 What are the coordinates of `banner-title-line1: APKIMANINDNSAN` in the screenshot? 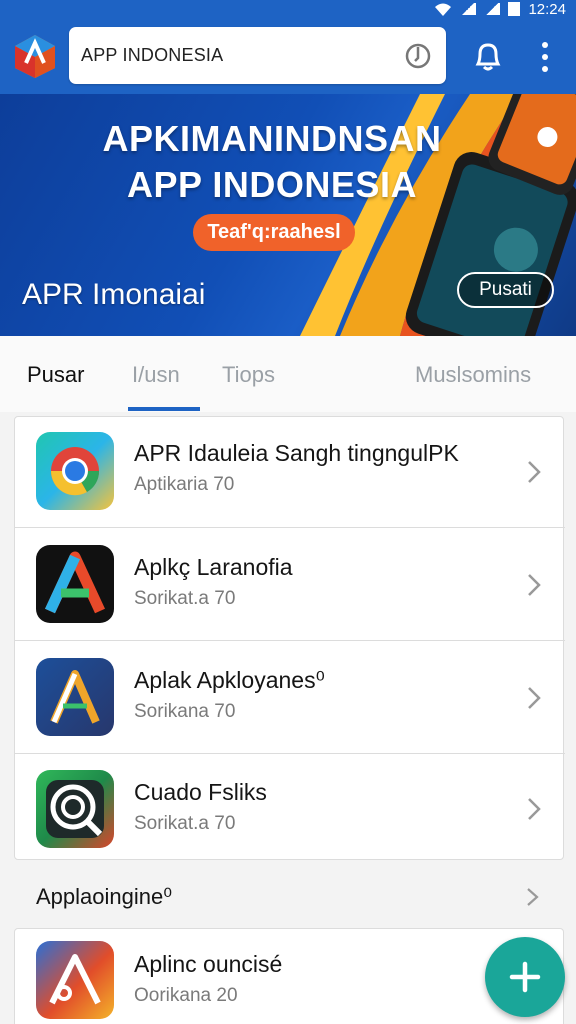 It's located at (272, 138).